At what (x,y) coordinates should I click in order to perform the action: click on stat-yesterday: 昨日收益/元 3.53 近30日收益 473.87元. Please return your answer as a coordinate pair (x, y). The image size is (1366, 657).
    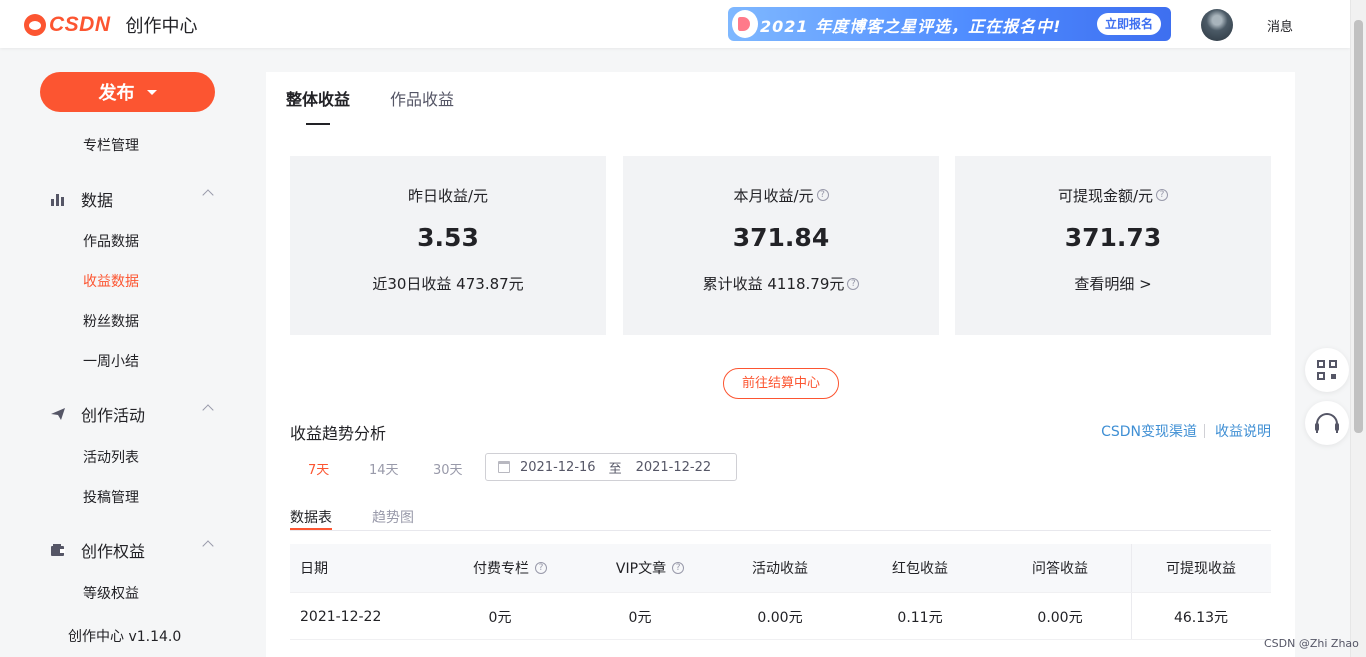
    Looking at the image, I should click on (448, 245).